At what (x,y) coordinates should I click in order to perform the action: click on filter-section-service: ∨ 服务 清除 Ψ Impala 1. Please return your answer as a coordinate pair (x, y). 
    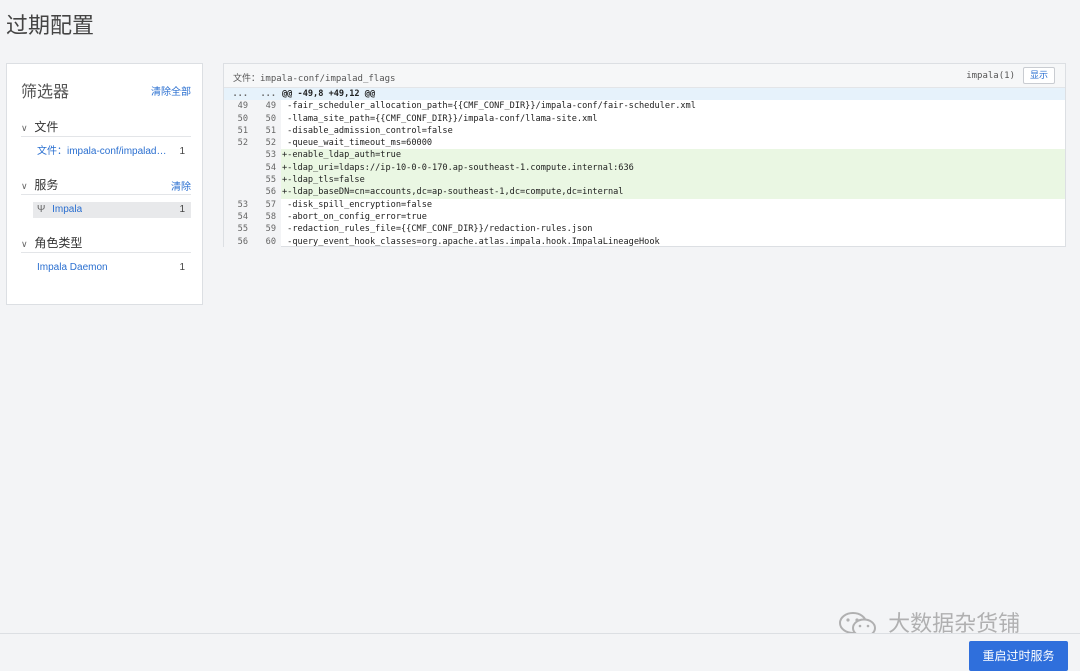
    Looking at the image, I should click on (106, 197).